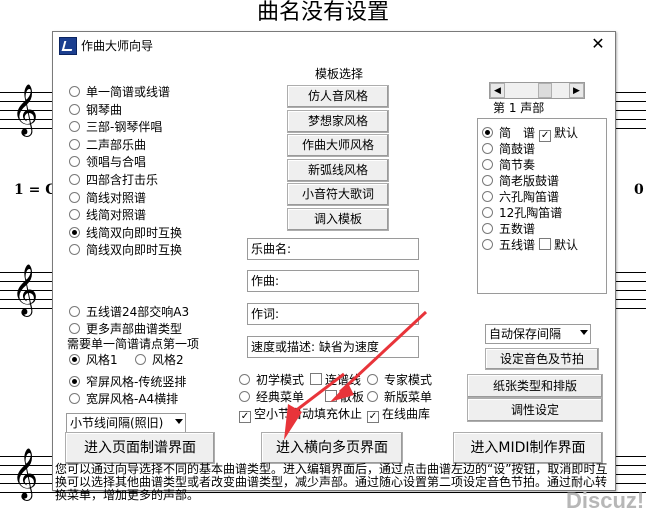 The image size is (646, 524). I want to click on arrow-2-line, so click(319, 393).